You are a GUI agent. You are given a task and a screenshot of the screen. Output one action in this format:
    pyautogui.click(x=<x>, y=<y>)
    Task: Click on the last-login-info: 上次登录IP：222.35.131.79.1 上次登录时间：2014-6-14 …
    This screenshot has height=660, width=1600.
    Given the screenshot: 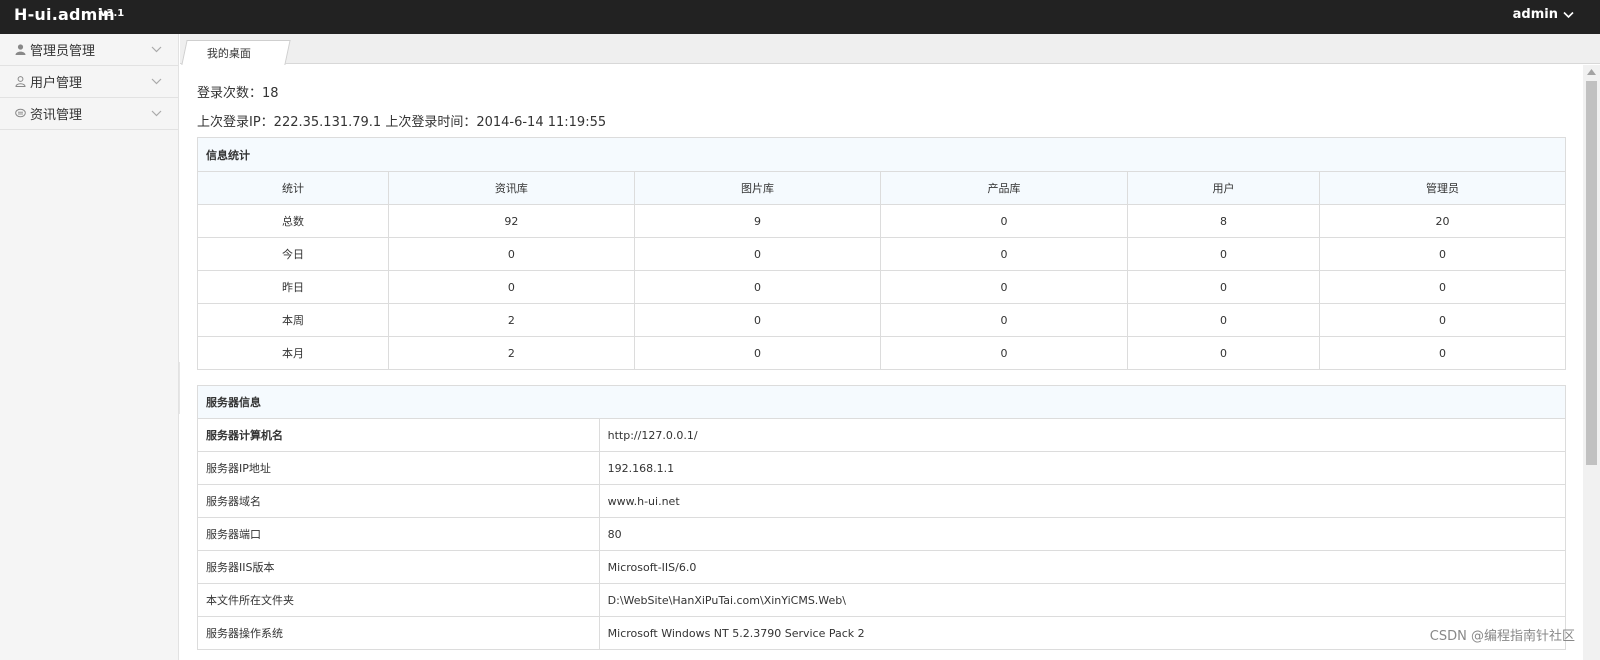 What is the action you would take?
    pyautogui.click(x=402, y=122)
    